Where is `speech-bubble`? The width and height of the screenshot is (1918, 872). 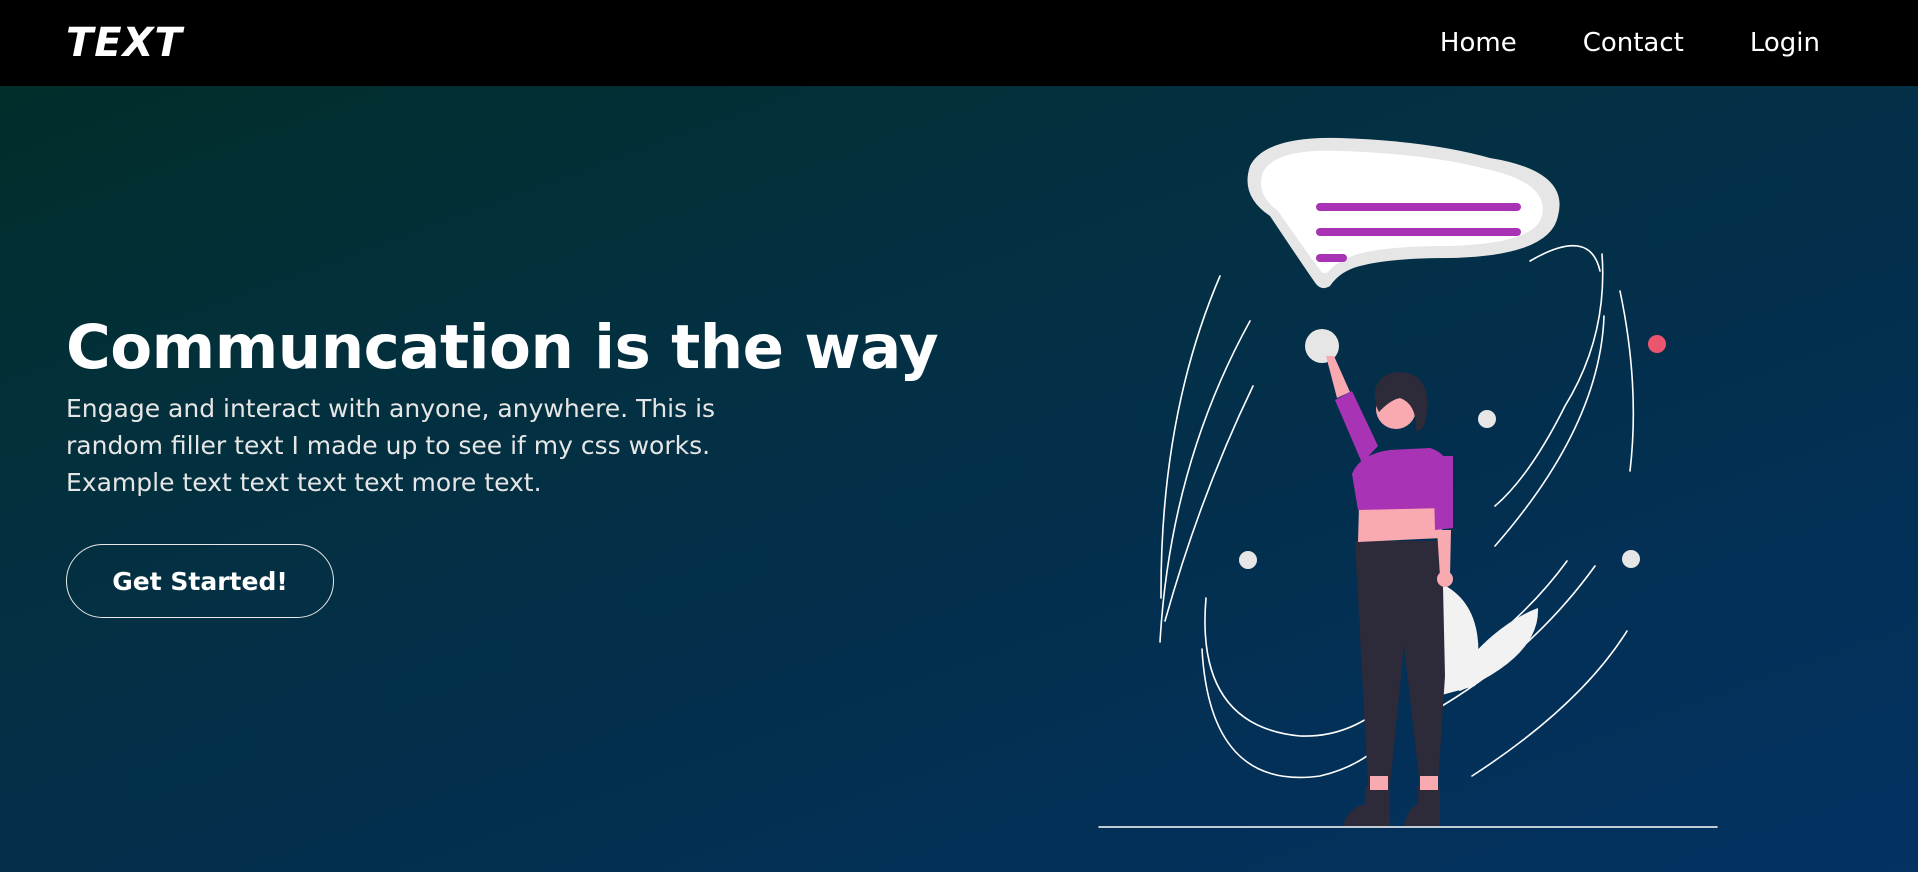
speech-bubble is located at coordinates (1403, 213).